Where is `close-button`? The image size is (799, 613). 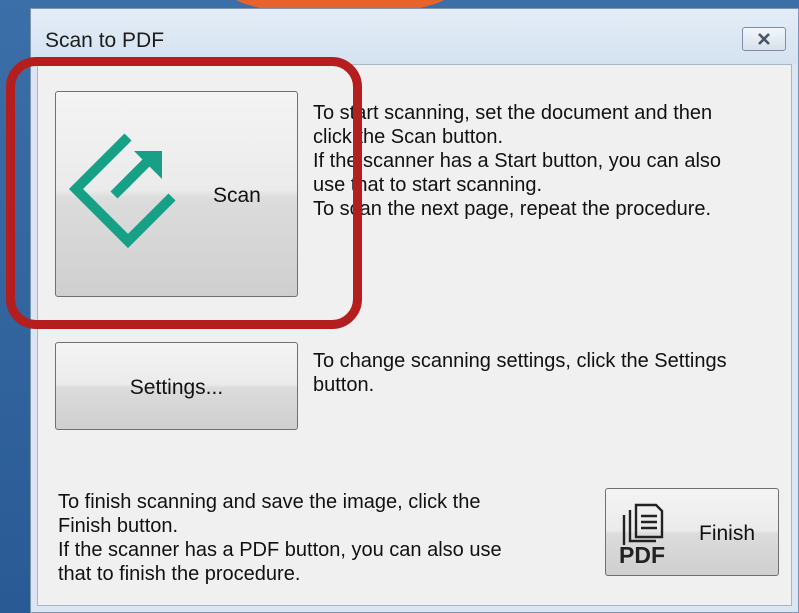 close-button is located at coordinates (764, 39).